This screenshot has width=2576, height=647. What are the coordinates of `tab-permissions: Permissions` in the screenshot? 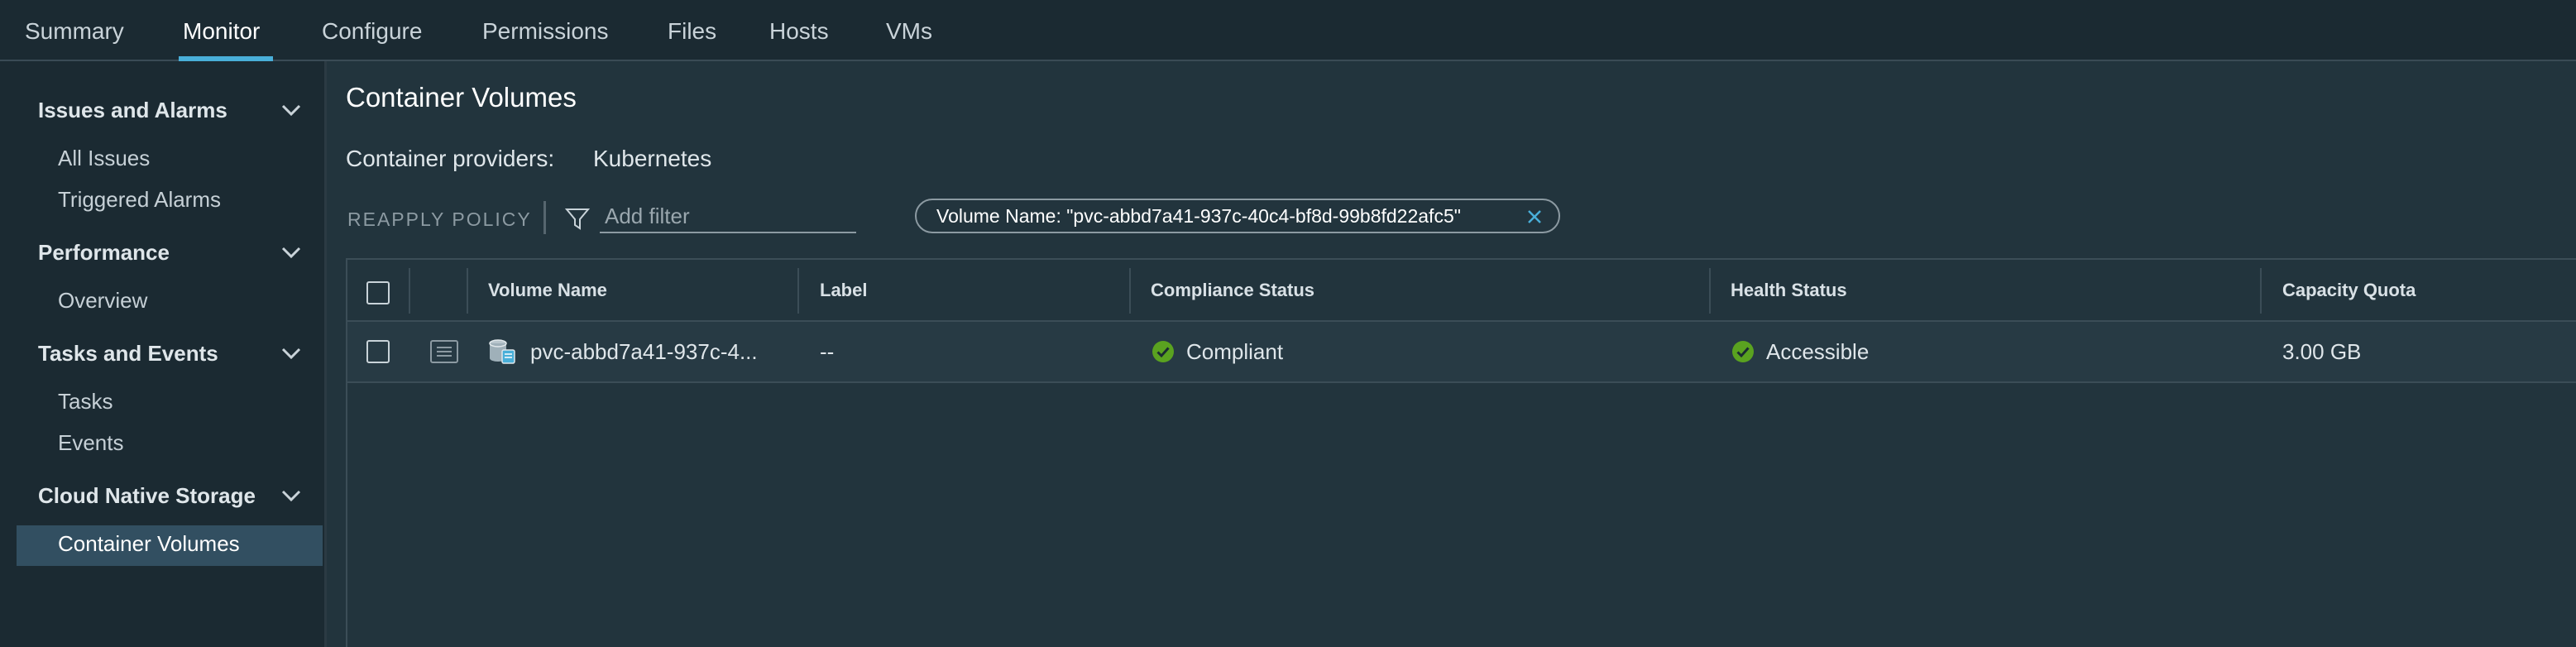 It's located at (545, 31).